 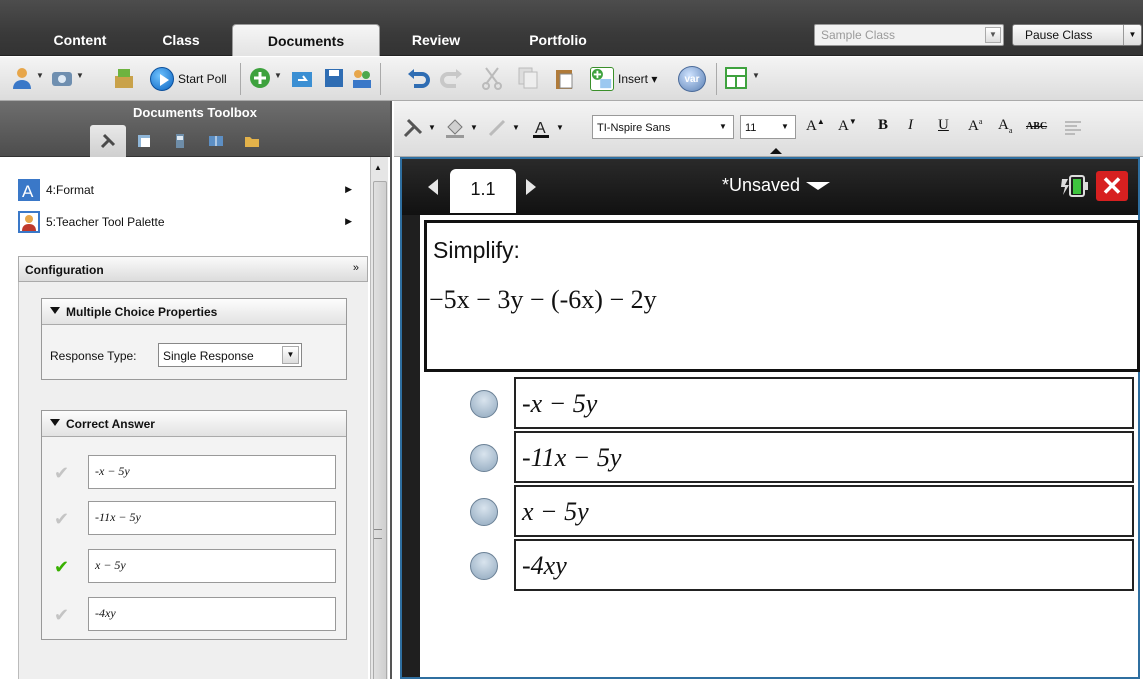 What do you see at coordinates (362, 78) in the screenshot?
I see `send-to-class-icon` at bounding box center [362, 78].